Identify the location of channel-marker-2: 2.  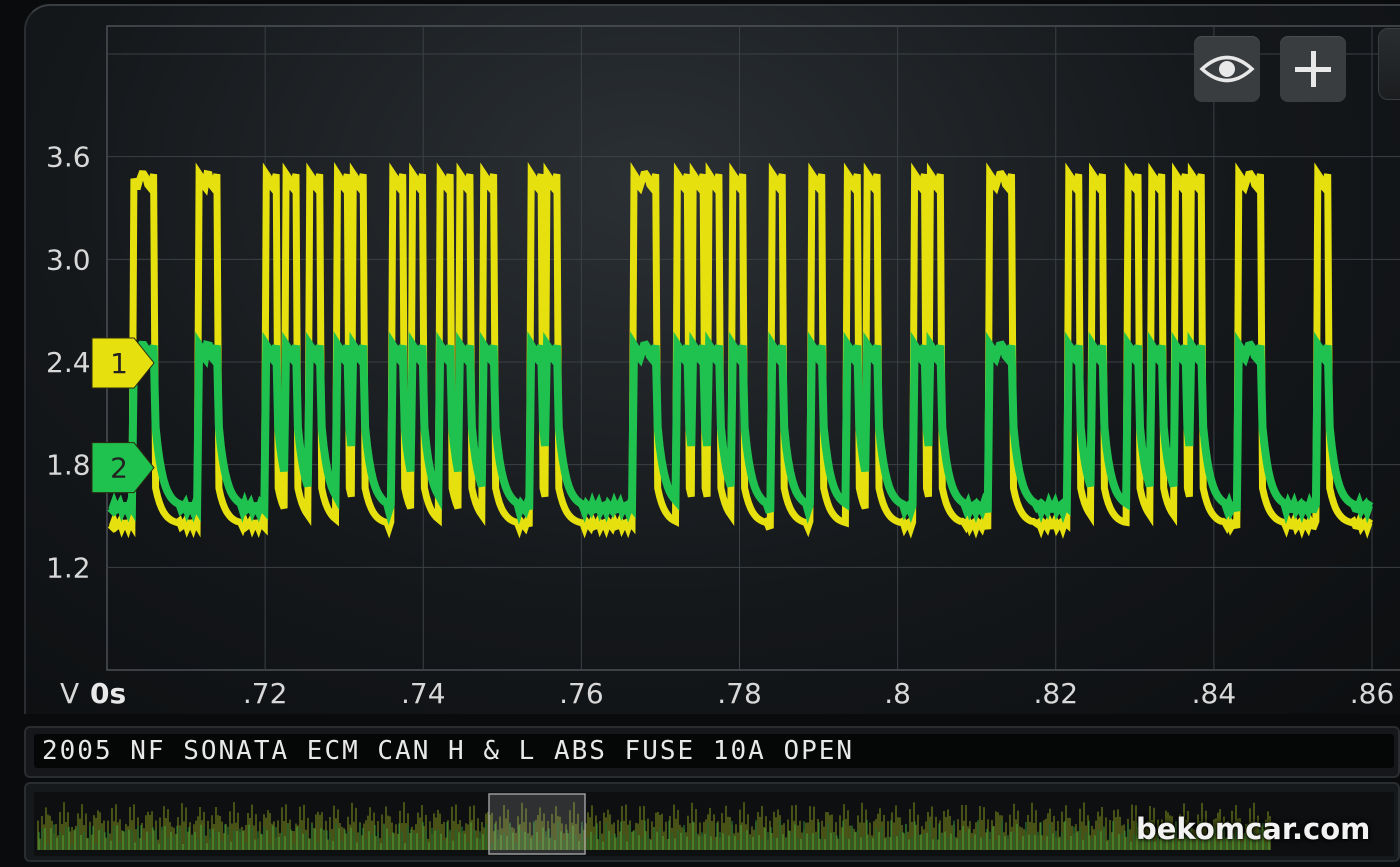
(123, 468).